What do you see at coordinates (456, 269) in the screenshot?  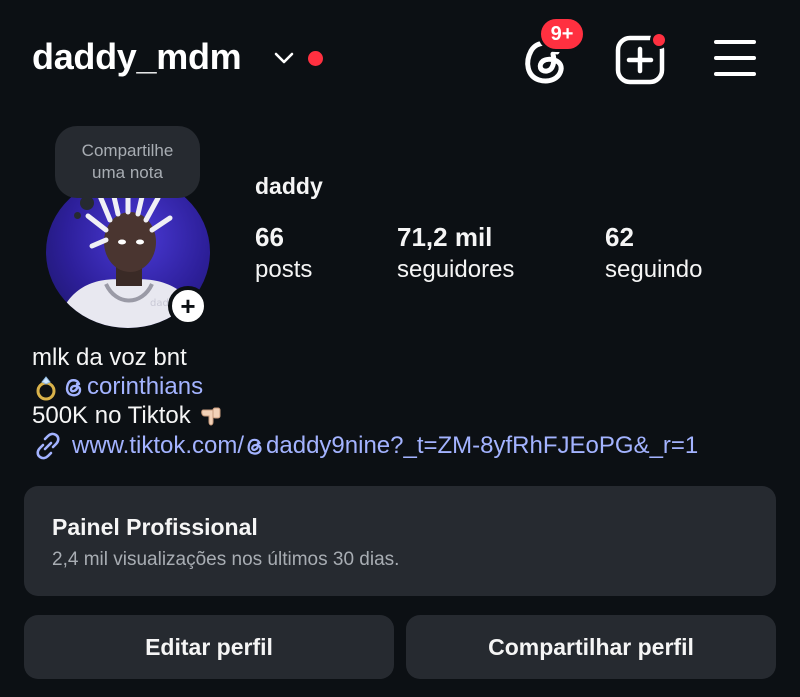 I see `followers-label: seguidores` at bounding box center [456, 269].